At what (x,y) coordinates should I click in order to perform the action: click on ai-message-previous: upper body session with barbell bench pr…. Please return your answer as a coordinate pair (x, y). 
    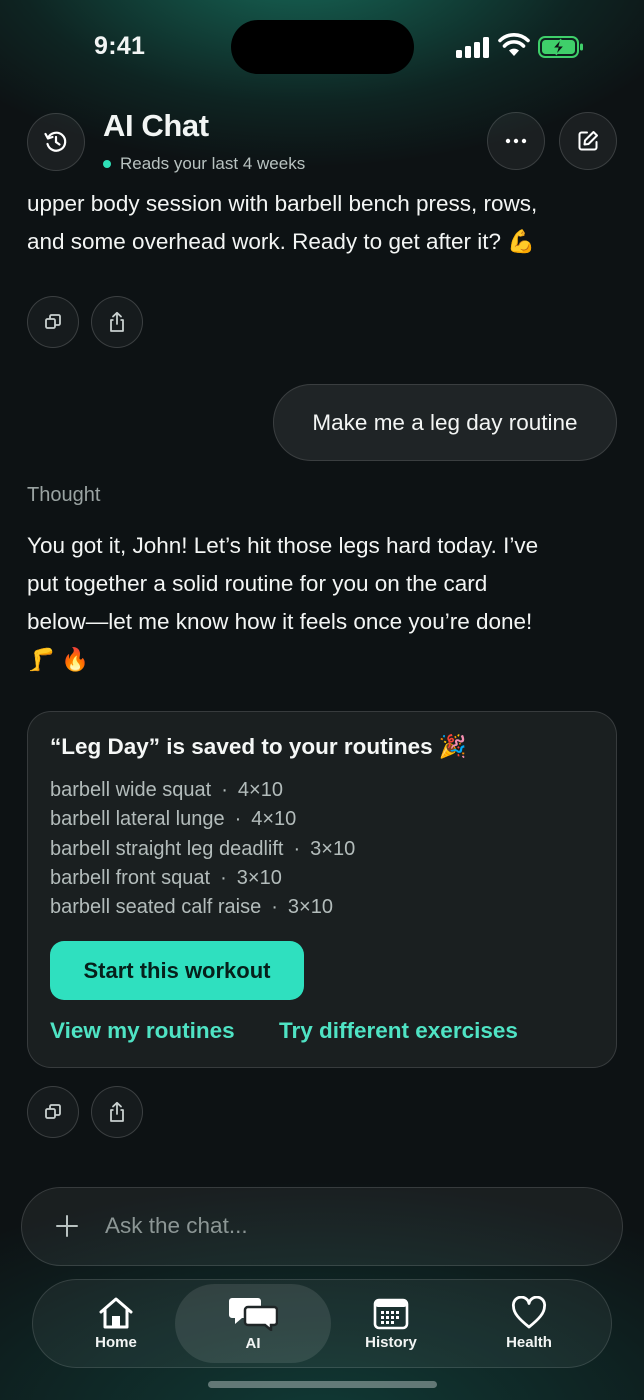
    Looking at the image, I should click on (322, 223).